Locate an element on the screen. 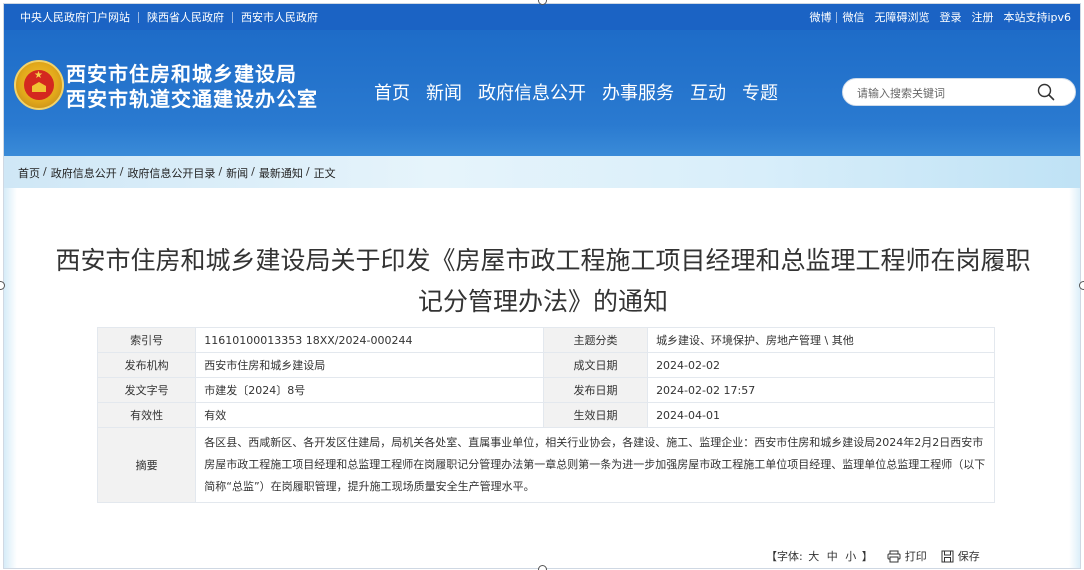 The width and height of the screenshot is (1084, 570). search-box is located at coordinates (959, 92).